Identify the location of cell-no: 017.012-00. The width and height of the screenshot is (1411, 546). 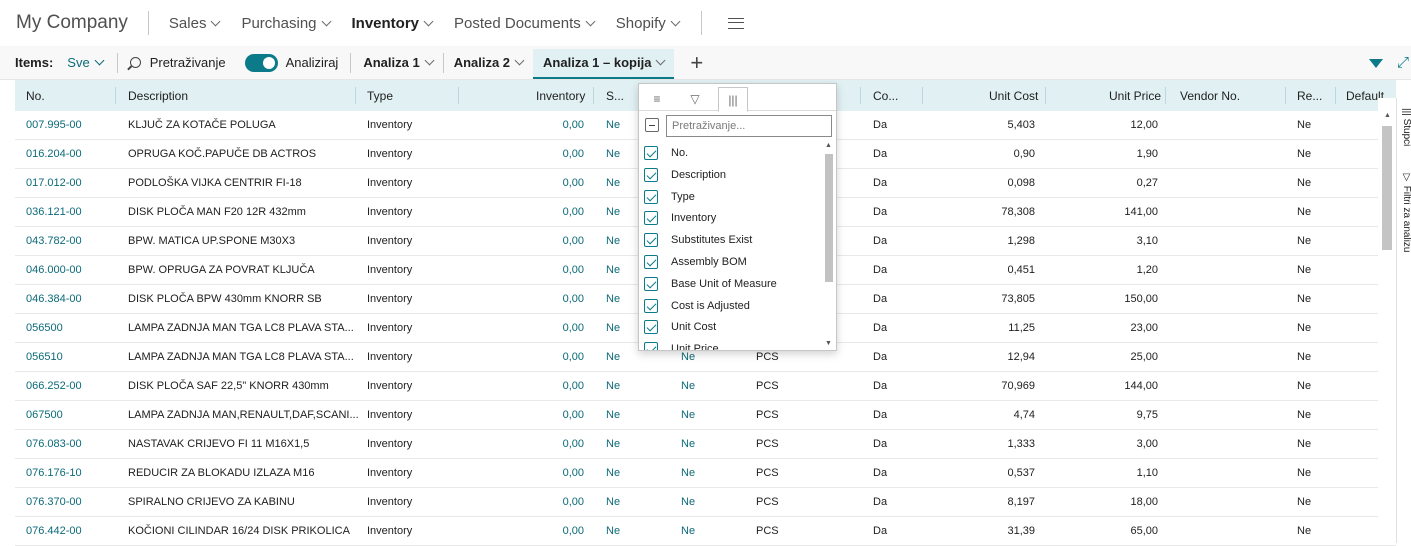
(54, 183).